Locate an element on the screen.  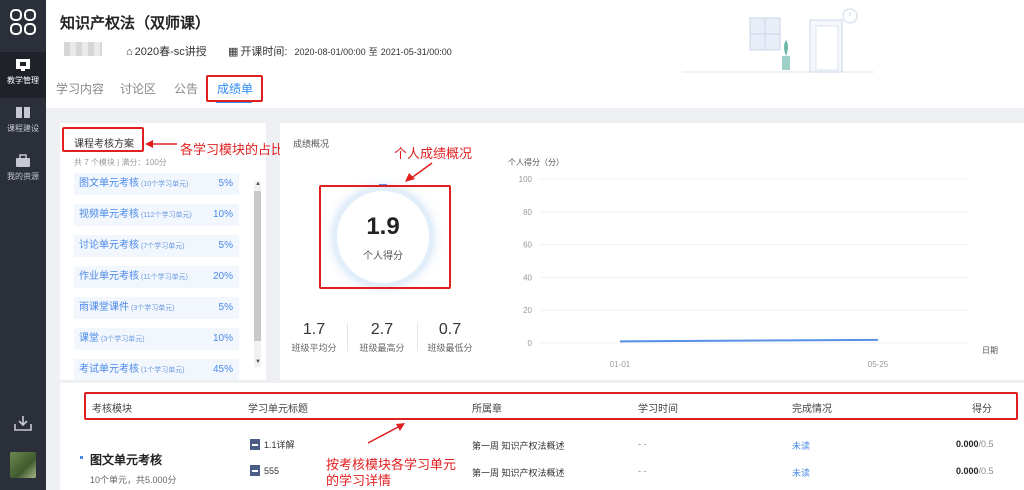
module-row: 作业单元考核 (11个学习单元) 20% is located at coordinates (156, 277).